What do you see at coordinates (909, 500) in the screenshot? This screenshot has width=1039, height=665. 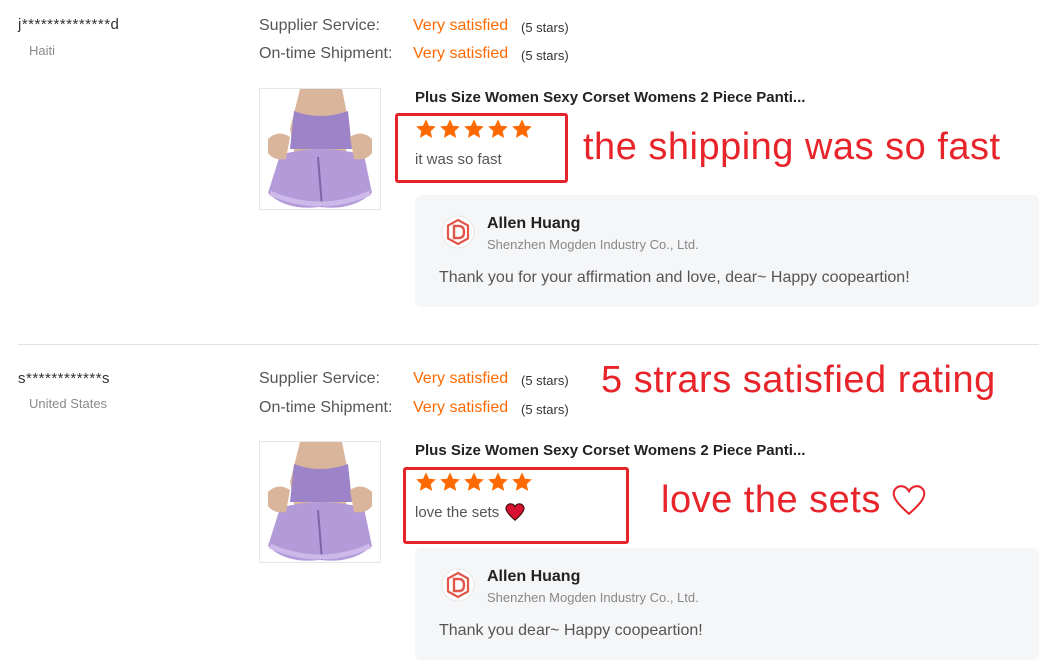 I see `outline-heart-icon` at bounding box center [909, 500].